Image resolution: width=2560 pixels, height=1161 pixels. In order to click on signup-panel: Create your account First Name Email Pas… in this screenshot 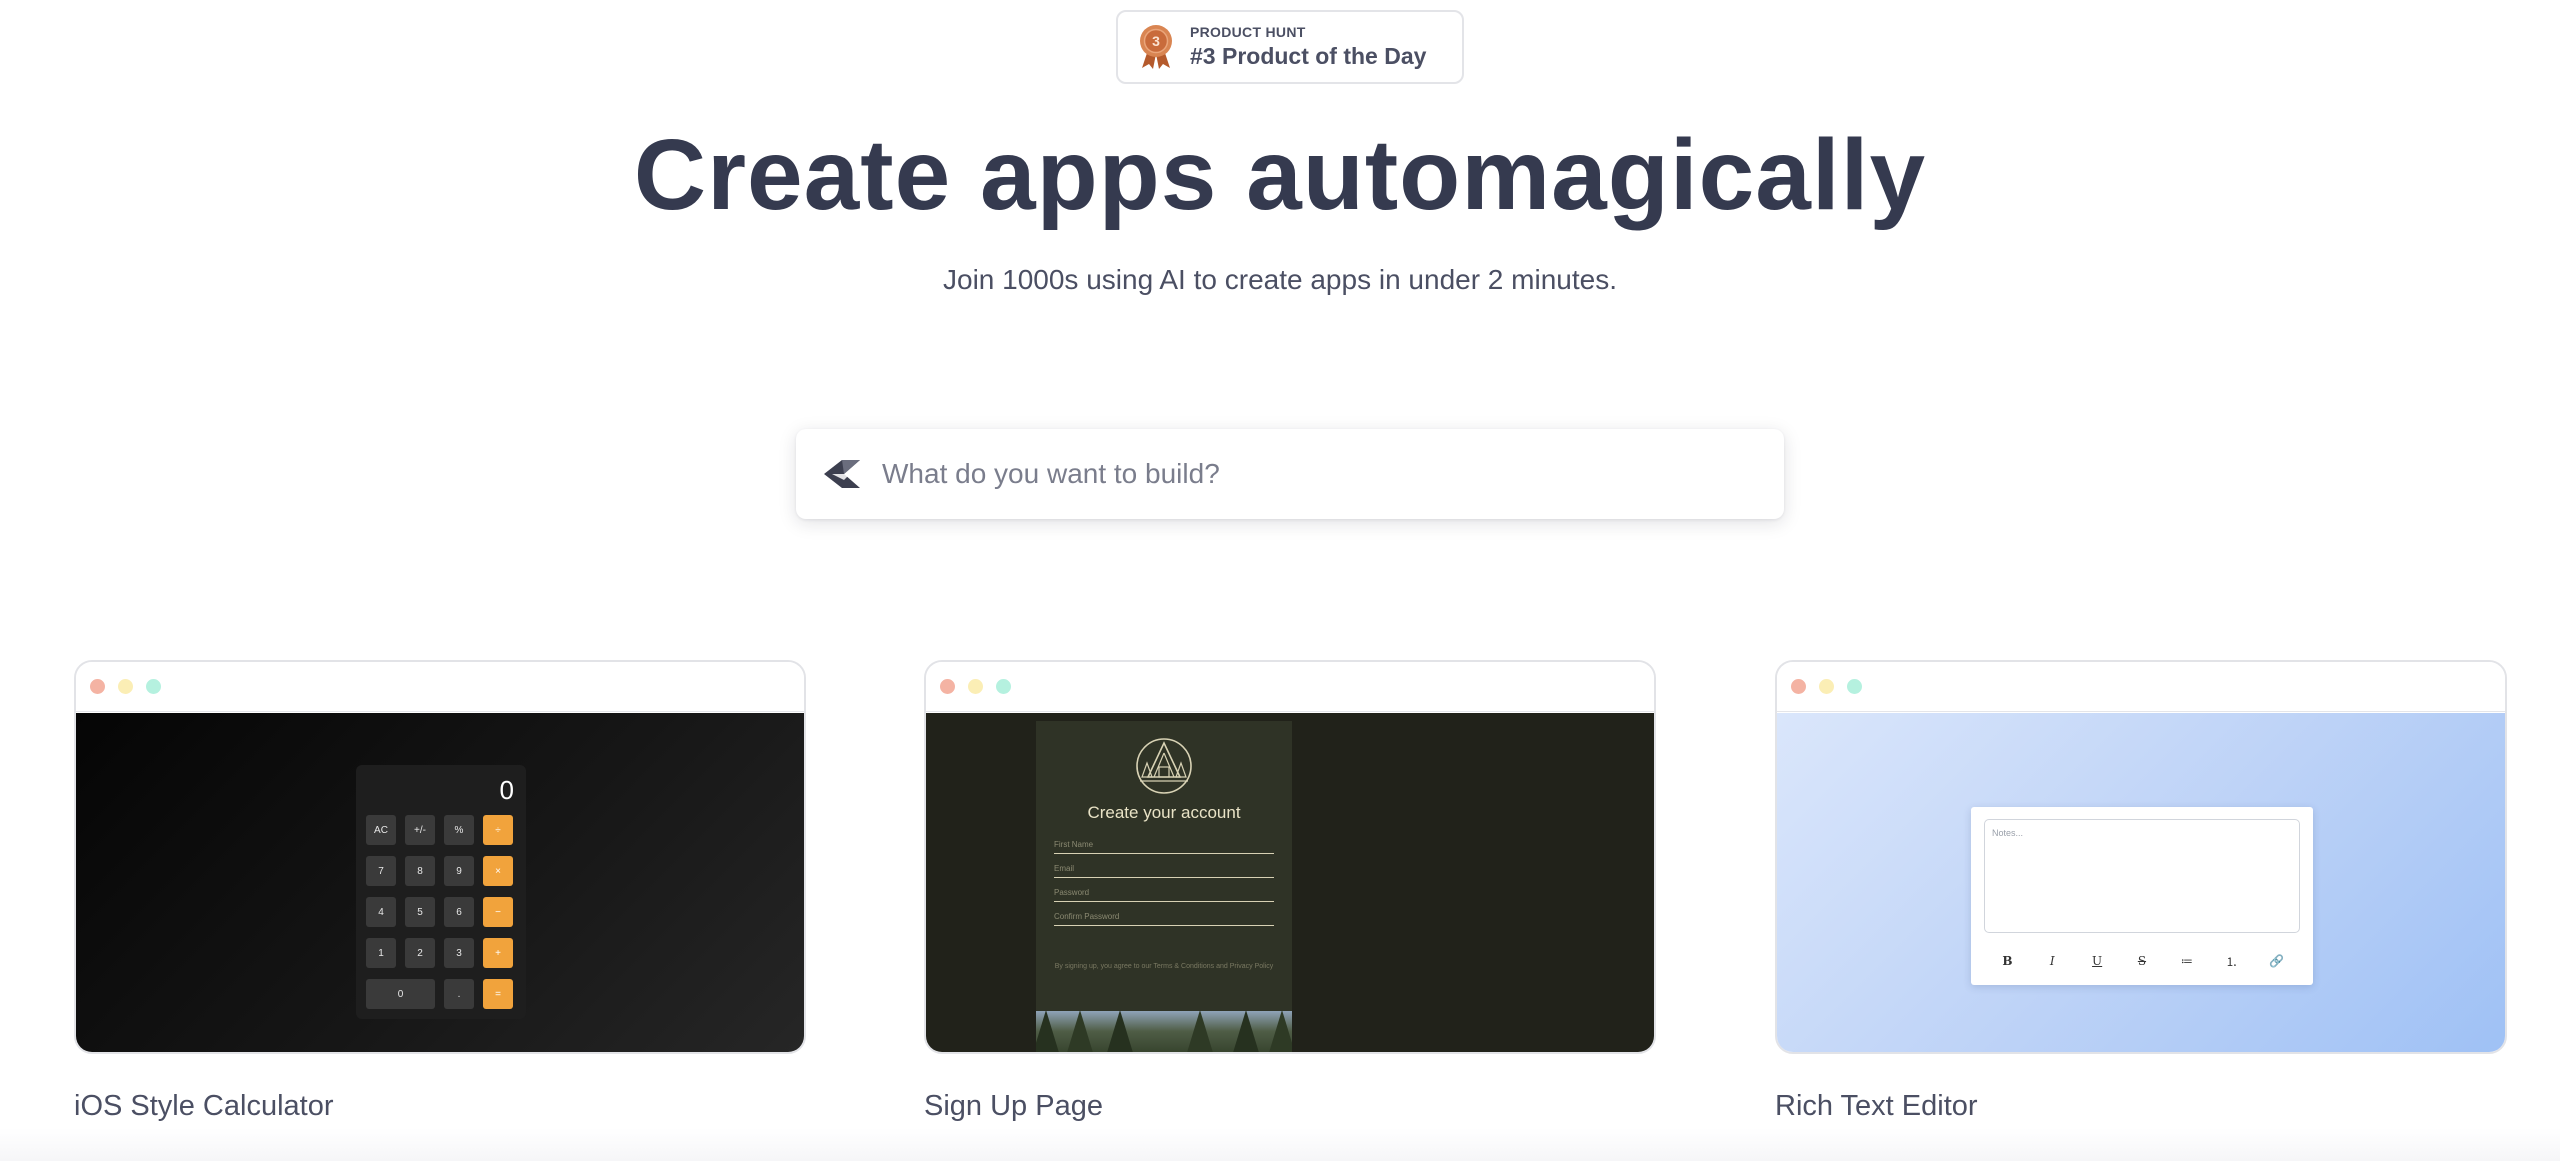, I will do `click(1164, 886)`.